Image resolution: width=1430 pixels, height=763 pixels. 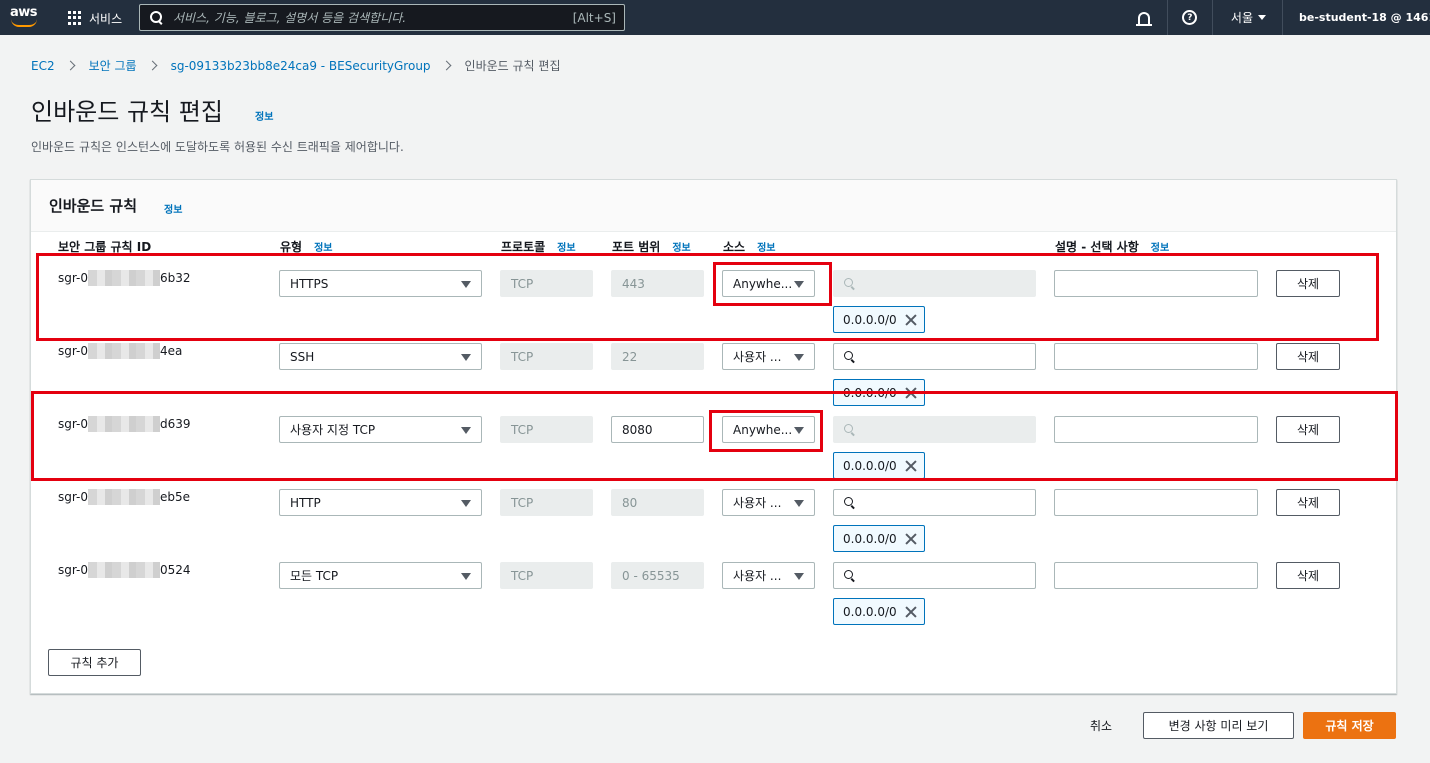 I want to click on preview-changes-button: 변경 사항 미리 보기, so click(x=1218, y=725).